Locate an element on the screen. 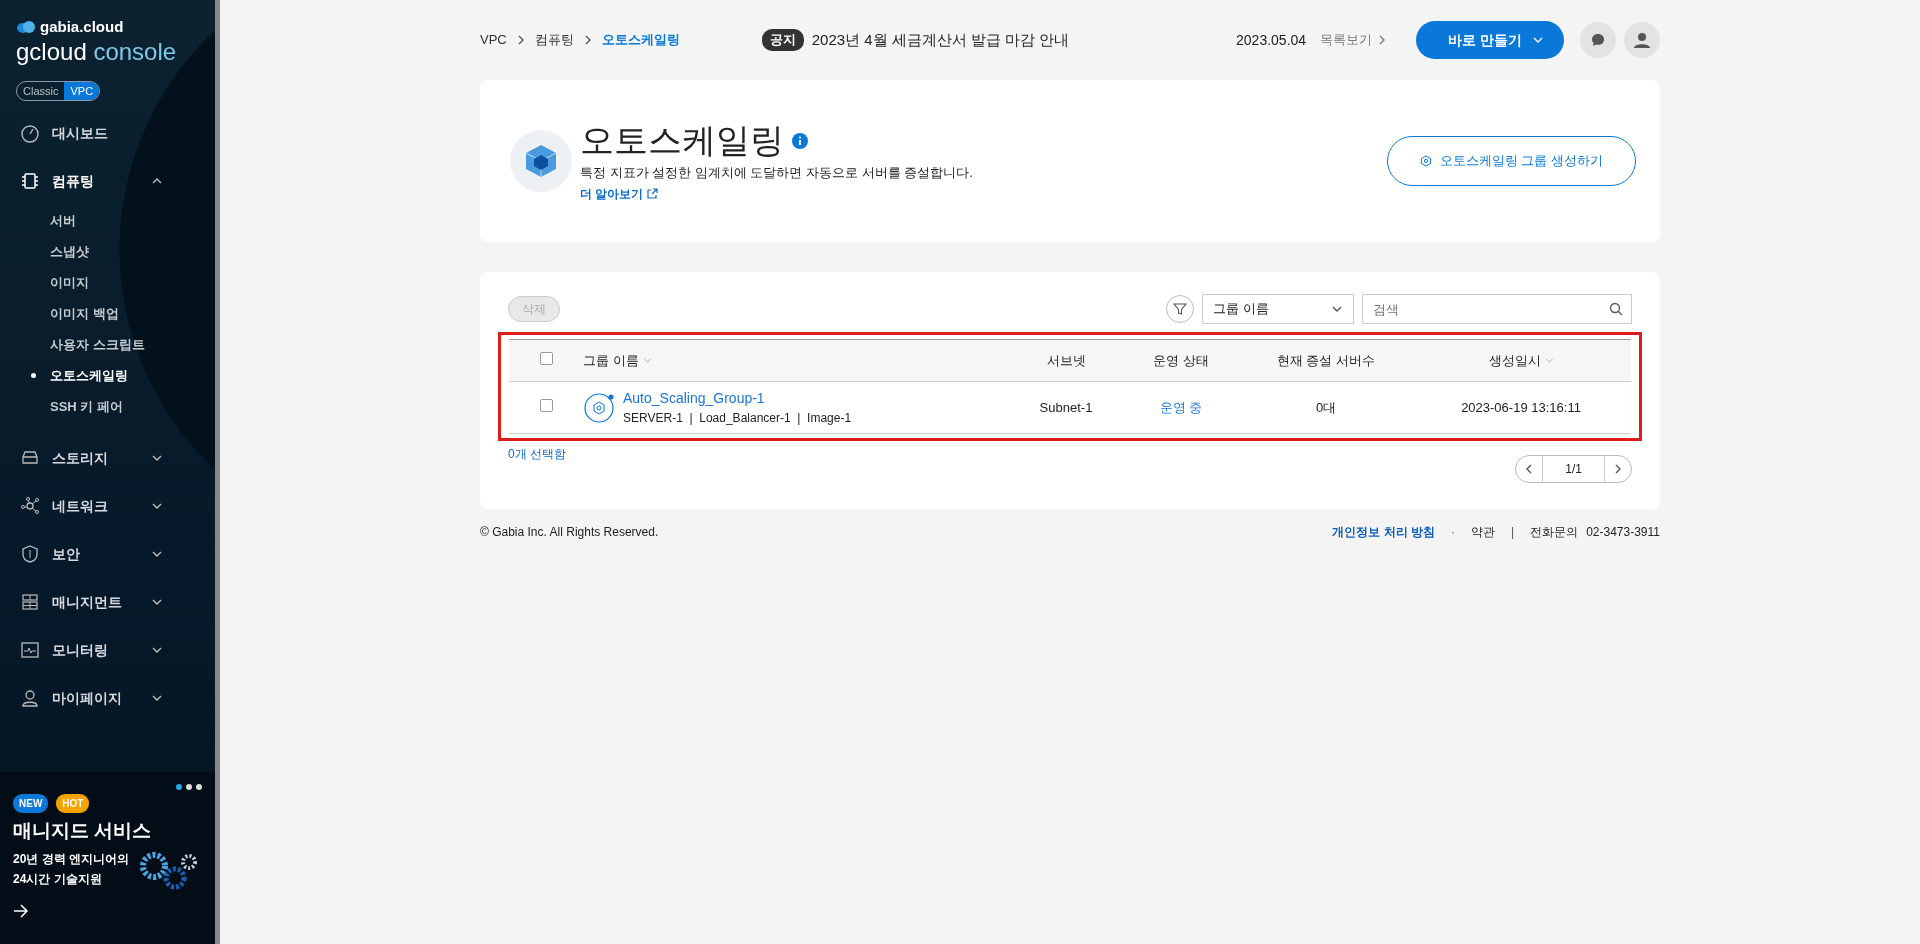 This screenshot has height=944, width=1920. quick-create-button: 바로 만들기 is located at coordinates (1490, 40).